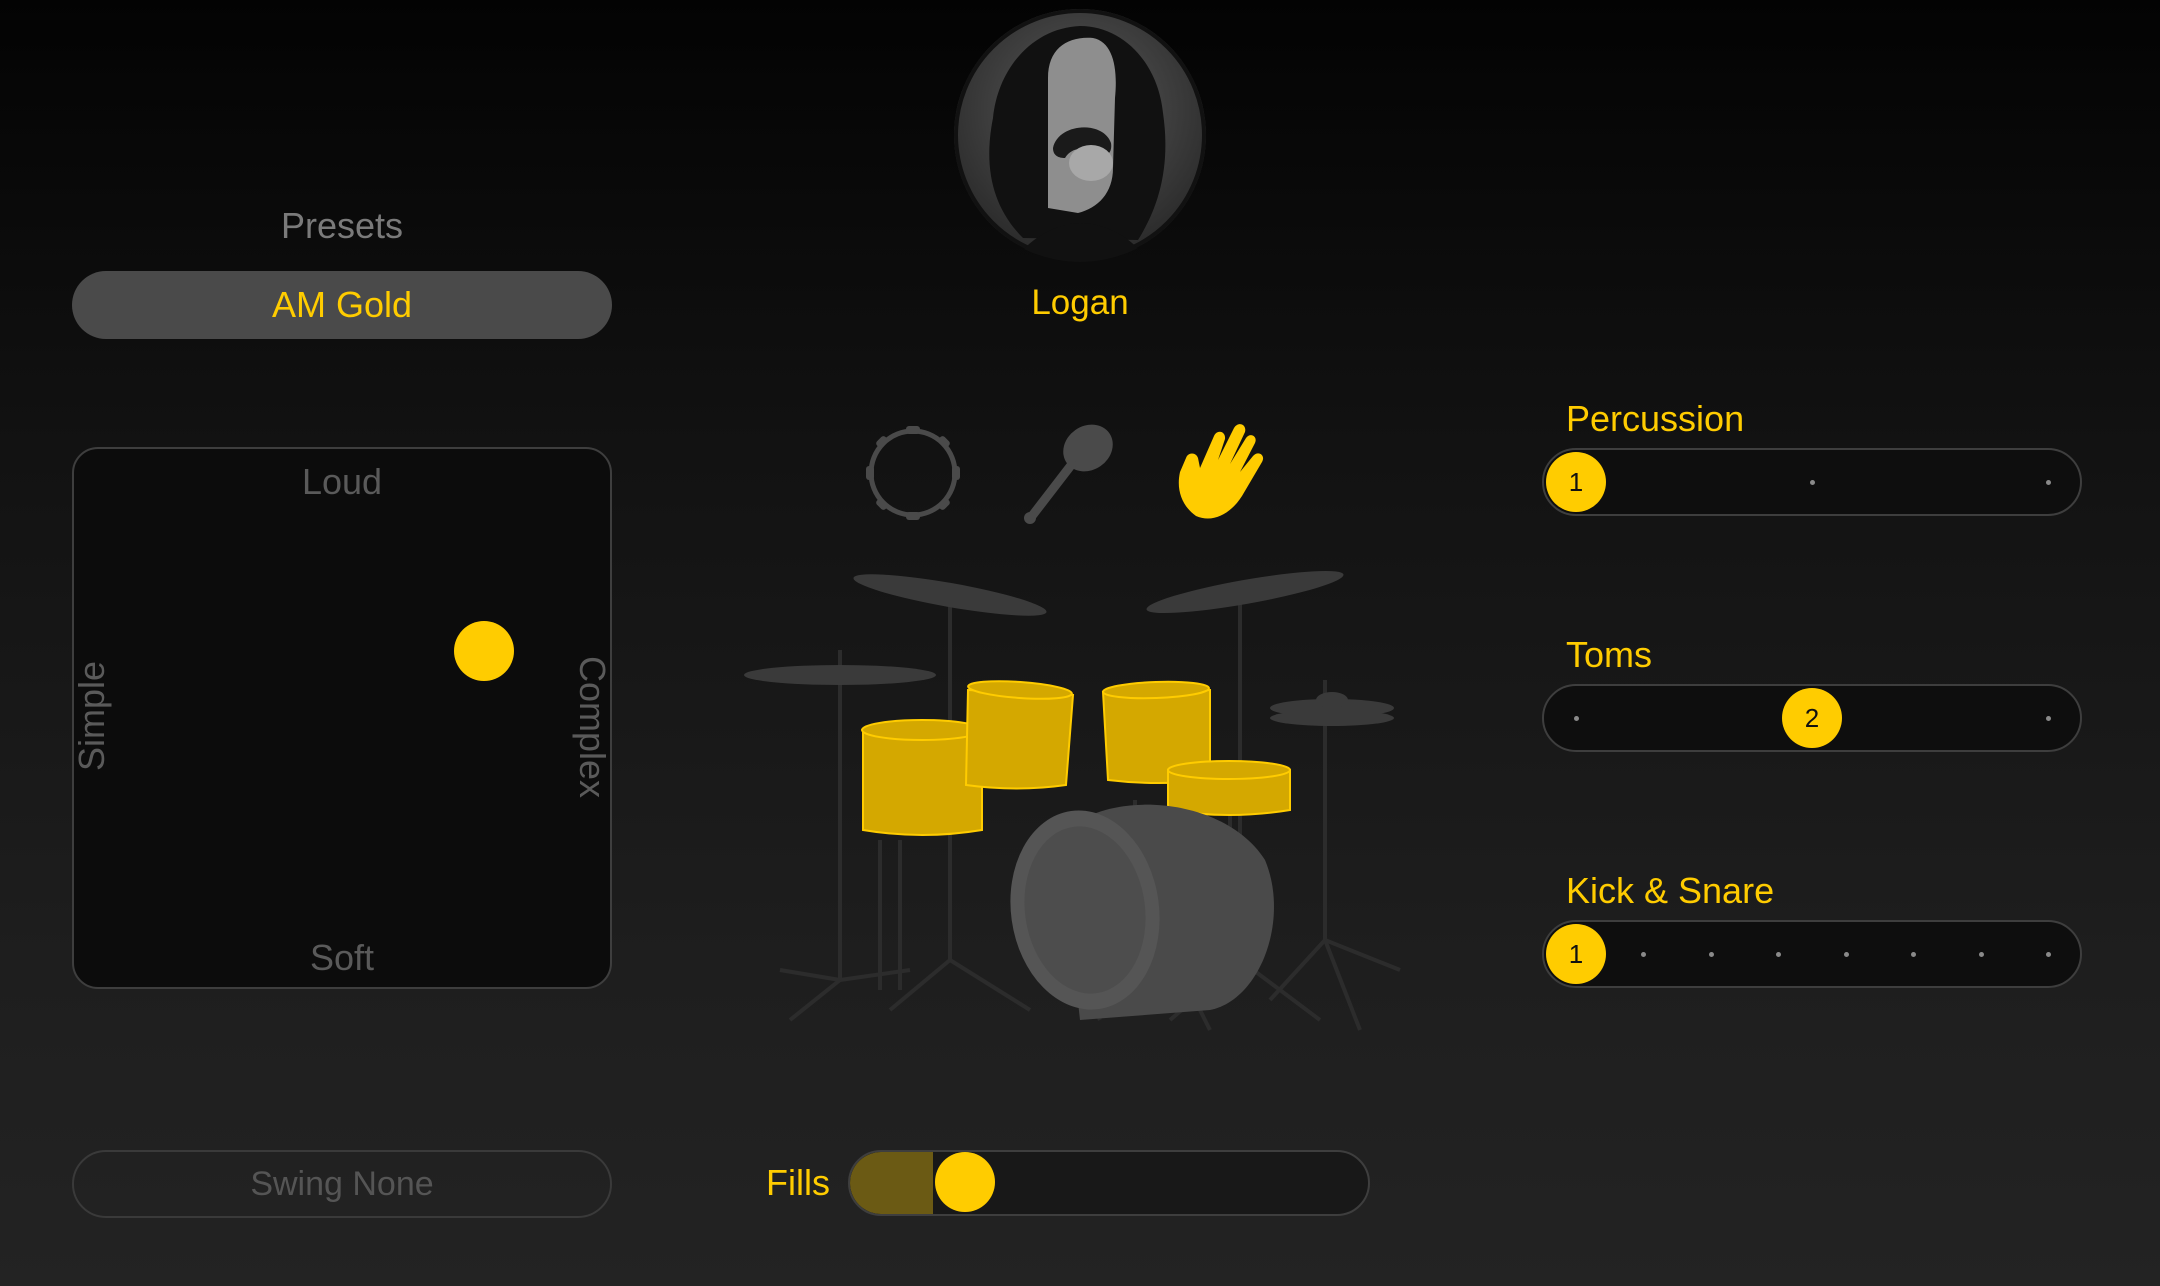  Describe the element at coordinates (798, 1182) in the screenshot. I see `fills-label: Fills` at that location.